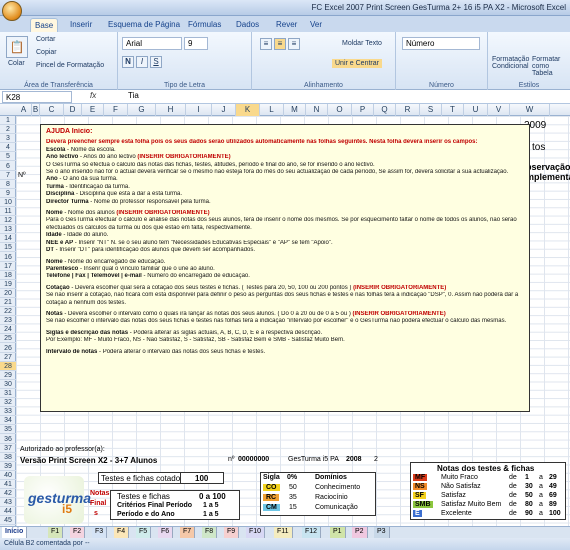 The image size is (570, 550). I want to click on num-header-cell: Nº, so click(22, 175).